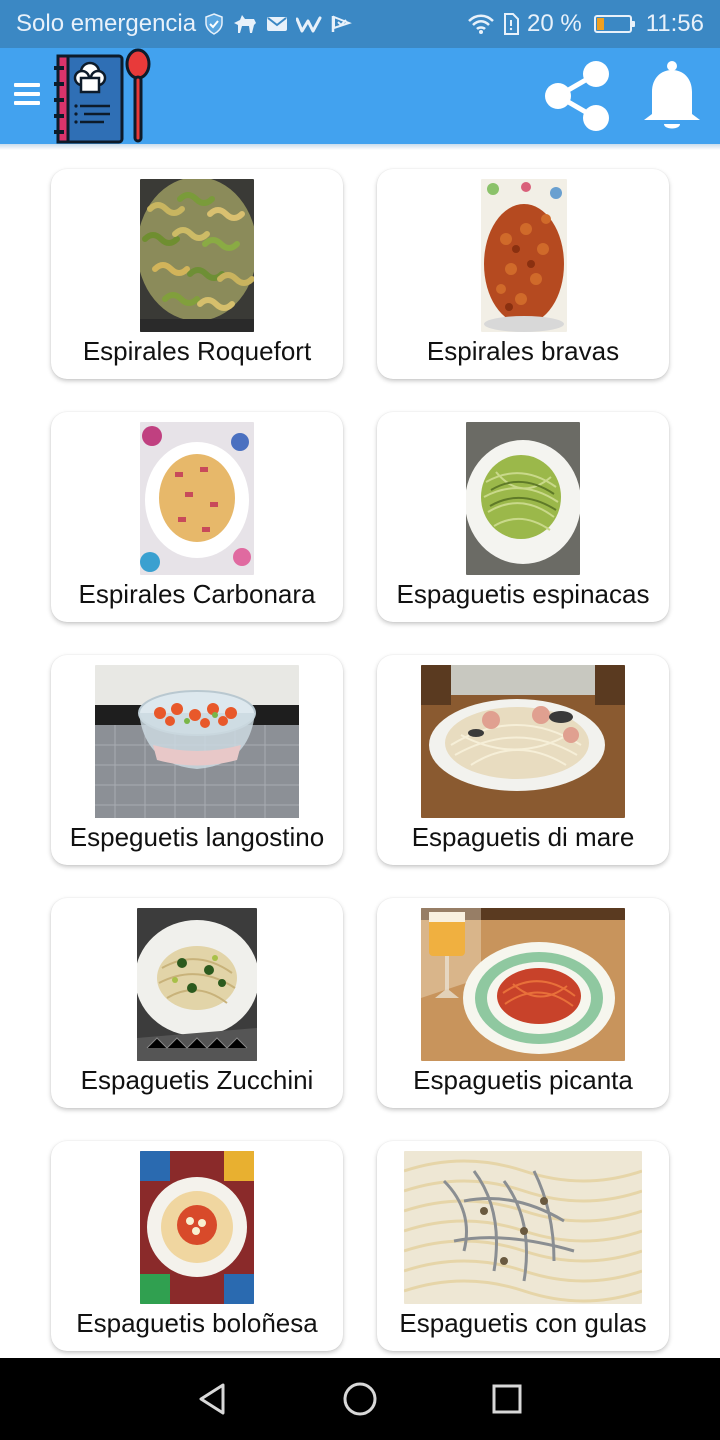 The width and height of the screenshot is (720, 1440). Describe the element at coordinates (277, 24) in the screenshot. I see `mail-icon` at that location.